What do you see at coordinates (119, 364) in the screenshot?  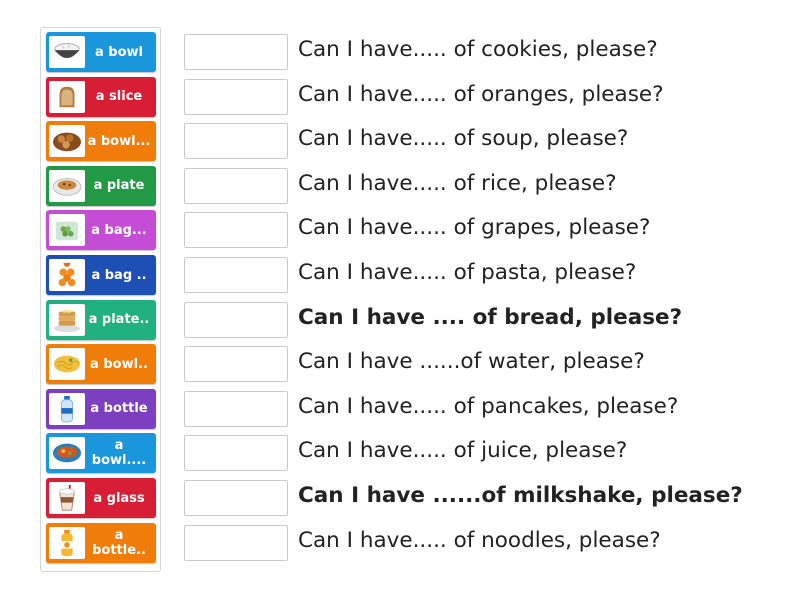 I see `tile-label: a bowl..` at bounding box center [119, 364].